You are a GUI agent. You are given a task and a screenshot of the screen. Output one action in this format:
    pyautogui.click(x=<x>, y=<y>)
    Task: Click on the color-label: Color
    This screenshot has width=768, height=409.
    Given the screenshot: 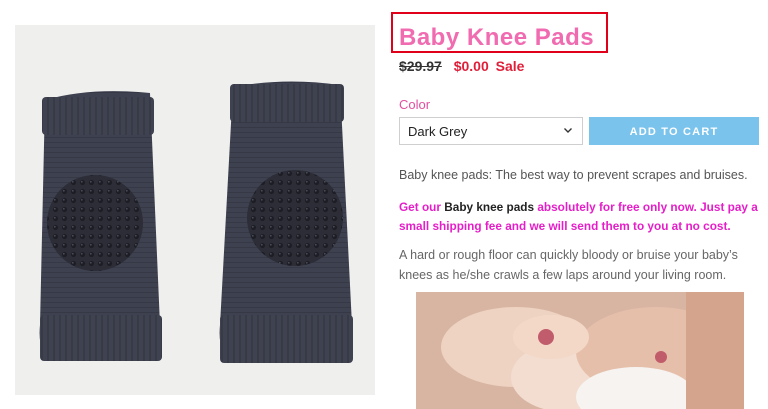 What is the action you would take?
    pyautogui.click(x=415, y=104)
    